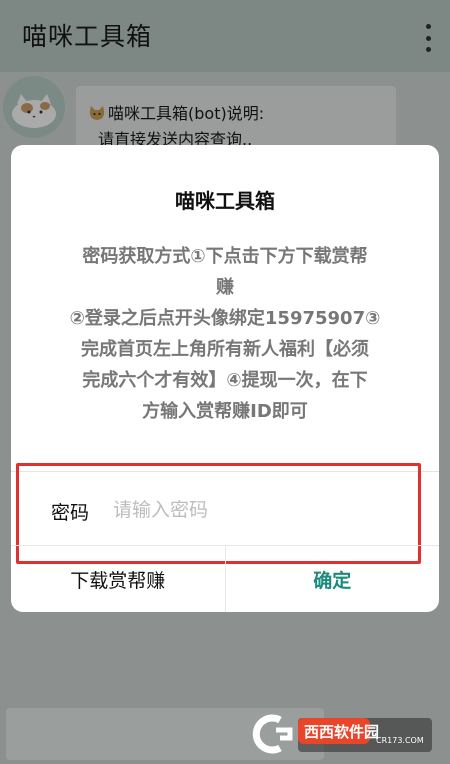 The width and height of the screenshot is (450, 764). I want to click on watermark-logo-text: 西西软件园, so click(342, 732).